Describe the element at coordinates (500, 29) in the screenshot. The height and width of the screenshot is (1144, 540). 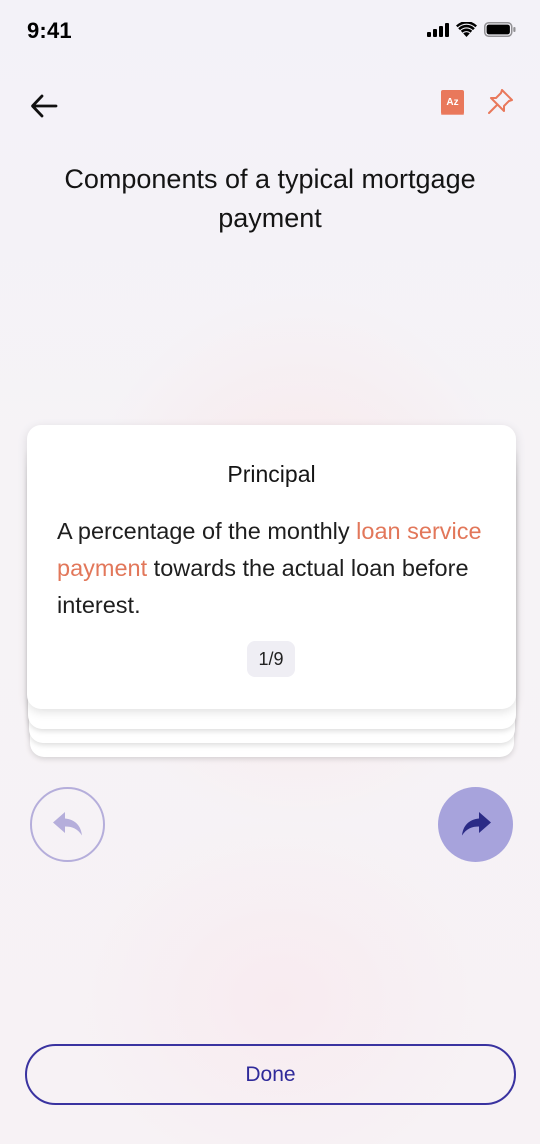
I see `battery-icon` at that location.